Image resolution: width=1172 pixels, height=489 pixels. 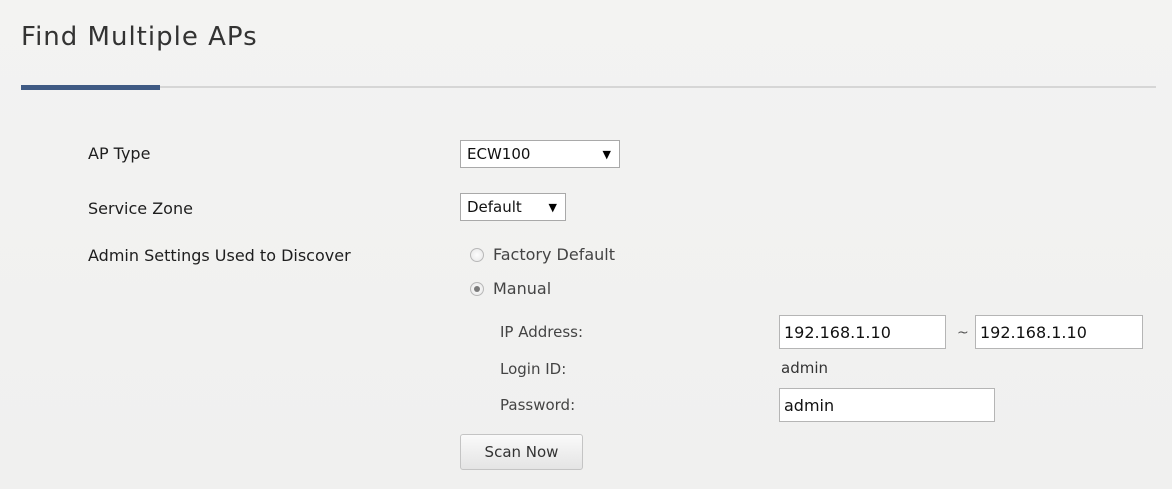 What do you see at coordinates (533, 369) in the screenshot?
I see `login-id-label: Login ID:` at bounding box center [533, 369].